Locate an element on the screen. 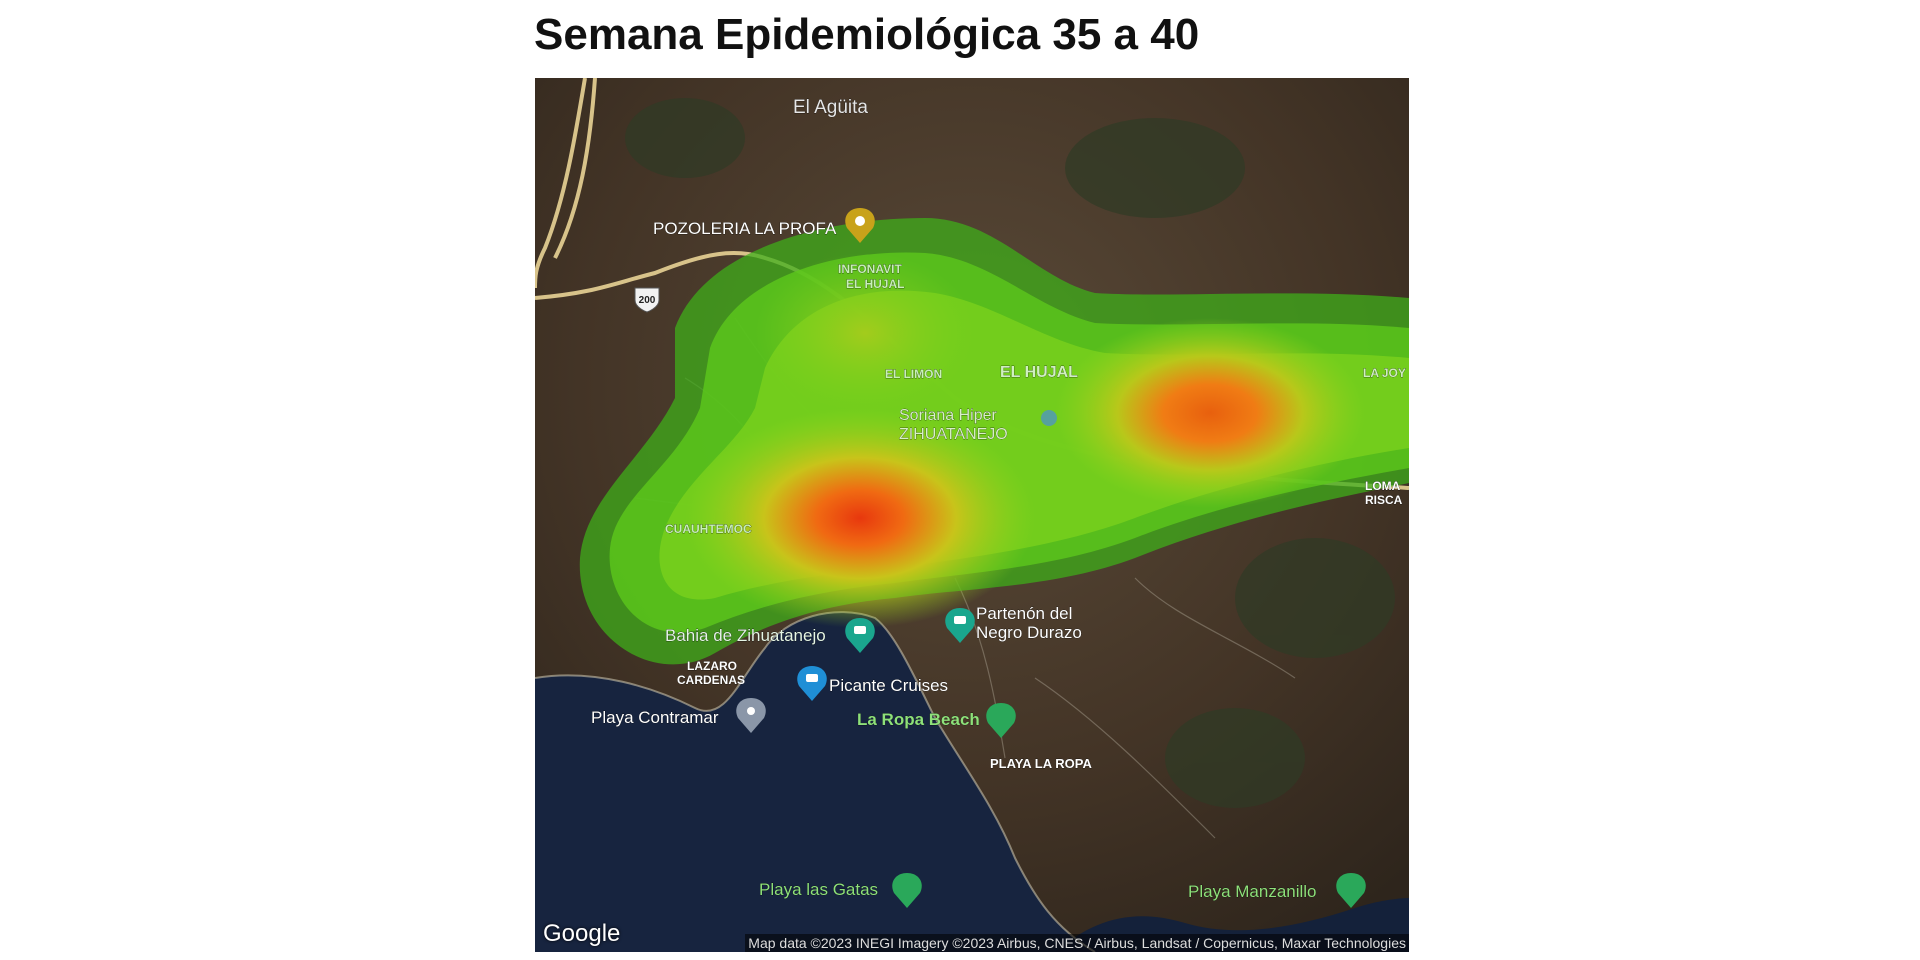  place-label: LAZARO is located at coordinates (712, 666).